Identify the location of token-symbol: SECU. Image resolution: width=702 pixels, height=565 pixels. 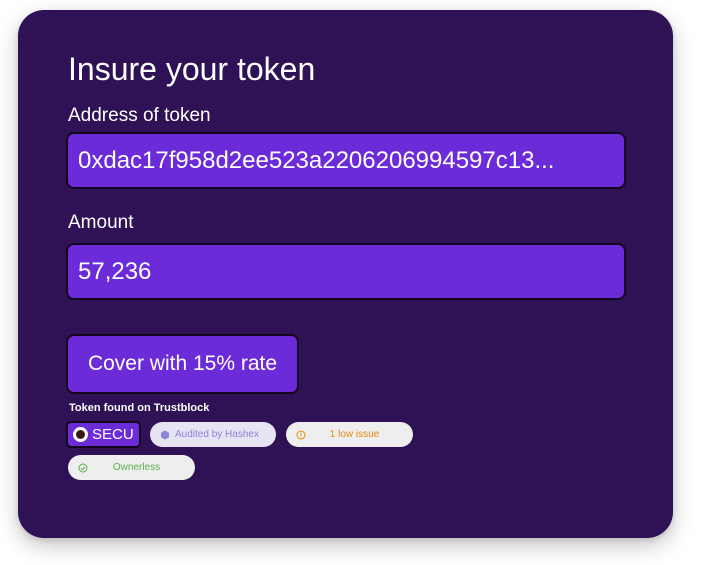
(113, 434).